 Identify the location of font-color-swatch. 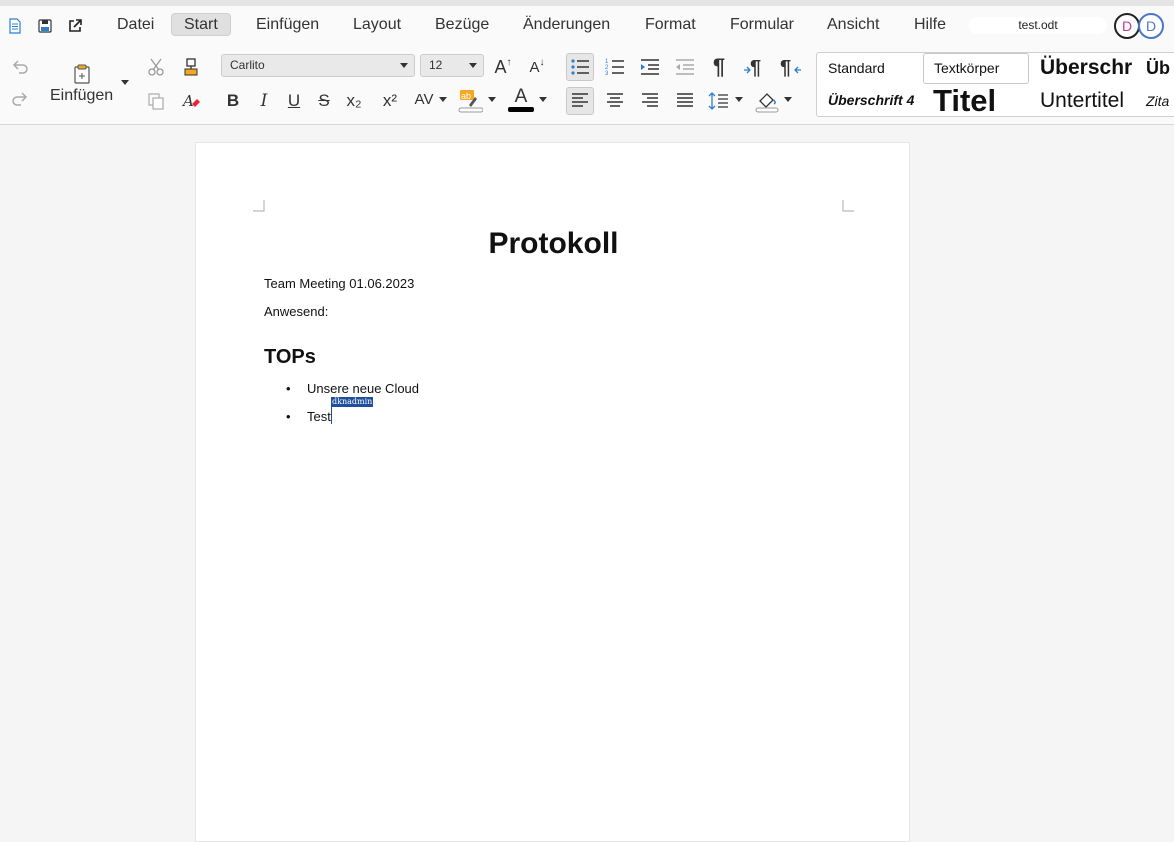
(521, 109).